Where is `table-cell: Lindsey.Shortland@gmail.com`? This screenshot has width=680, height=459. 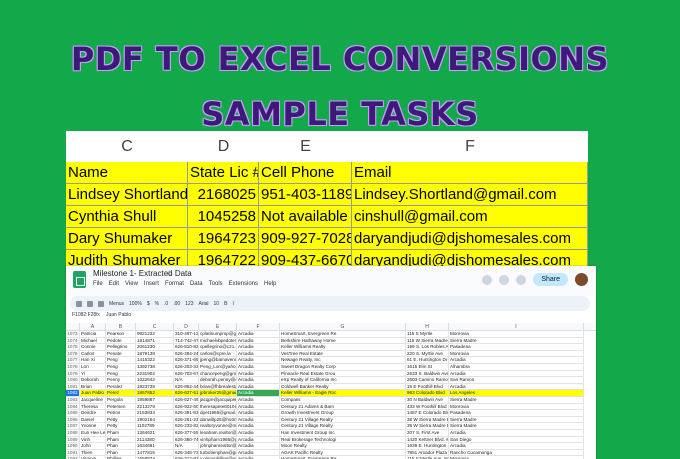
table-cell: Lindsey.Shortland@gmail.com is located at coordinates (470, 195).